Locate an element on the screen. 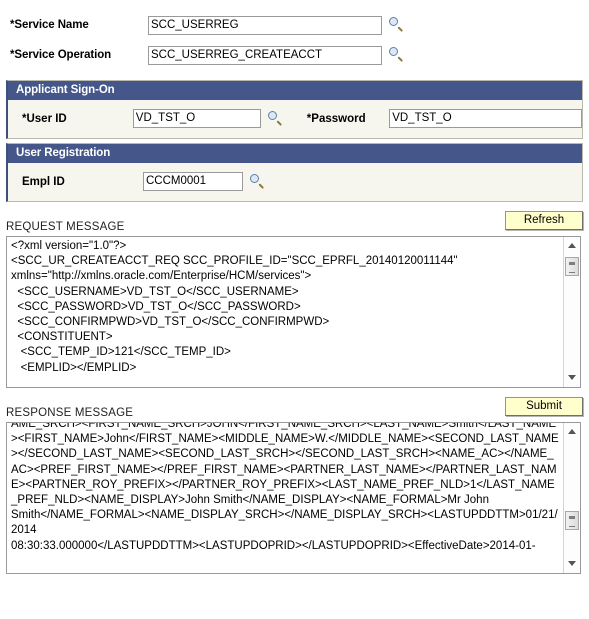 The image size is (589, 619). response-message-scrollbar is located at coordinates (571, 498).